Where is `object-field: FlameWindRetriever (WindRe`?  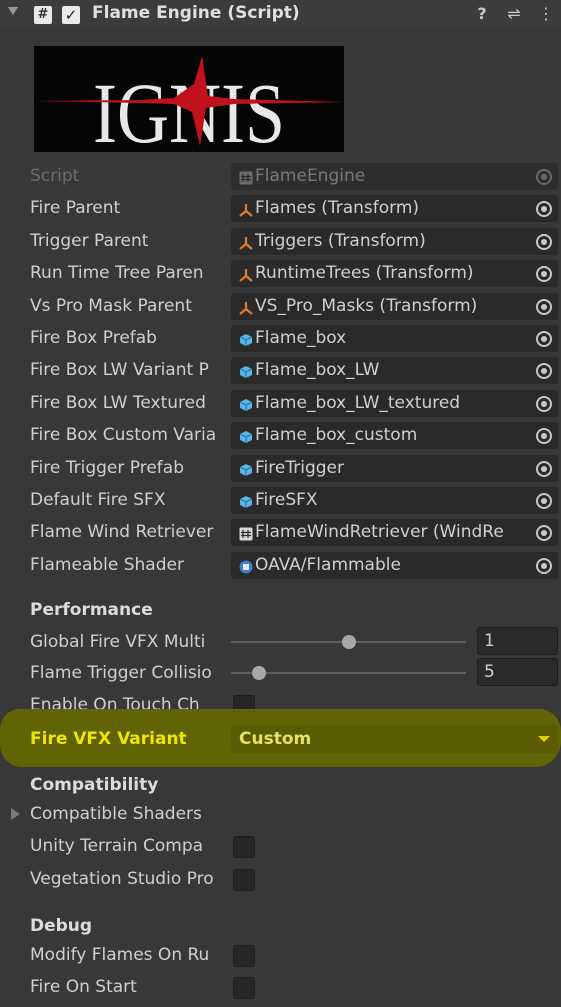
object-field: FlameWindRetriever (WindRe is located at coordinates (394, 532).